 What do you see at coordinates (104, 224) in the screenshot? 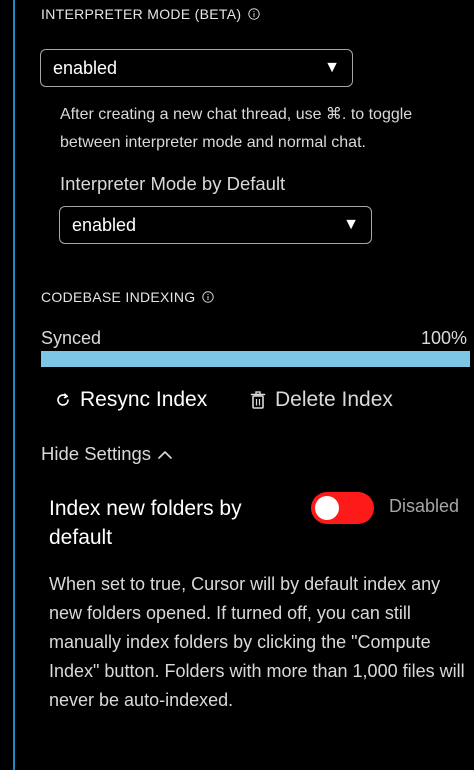
I see `interpreter-default-value: enabled` at bounding box center [104, 224].